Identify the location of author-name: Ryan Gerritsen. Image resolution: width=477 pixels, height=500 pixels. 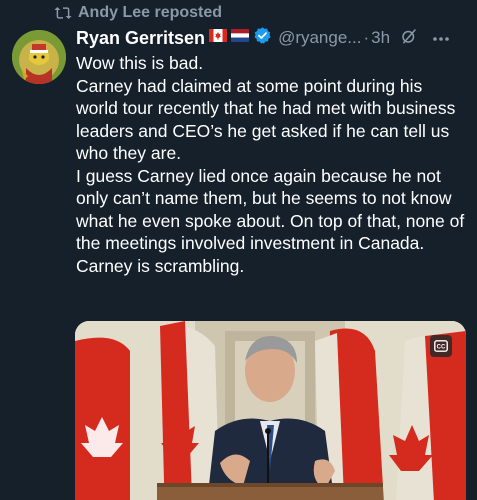
(140, 38).